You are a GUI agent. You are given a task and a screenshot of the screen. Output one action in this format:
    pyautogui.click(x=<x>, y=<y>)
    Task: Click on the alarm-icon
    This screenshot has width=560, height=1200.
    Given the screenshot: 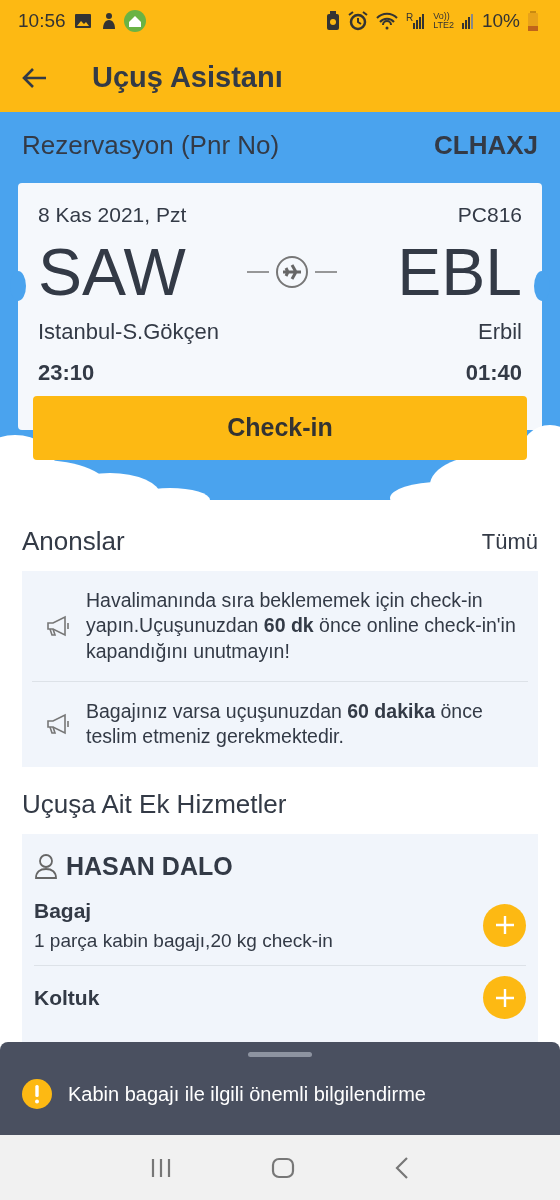 What is the action you would take?
    pyautogui.click(x=357, y=21)
    